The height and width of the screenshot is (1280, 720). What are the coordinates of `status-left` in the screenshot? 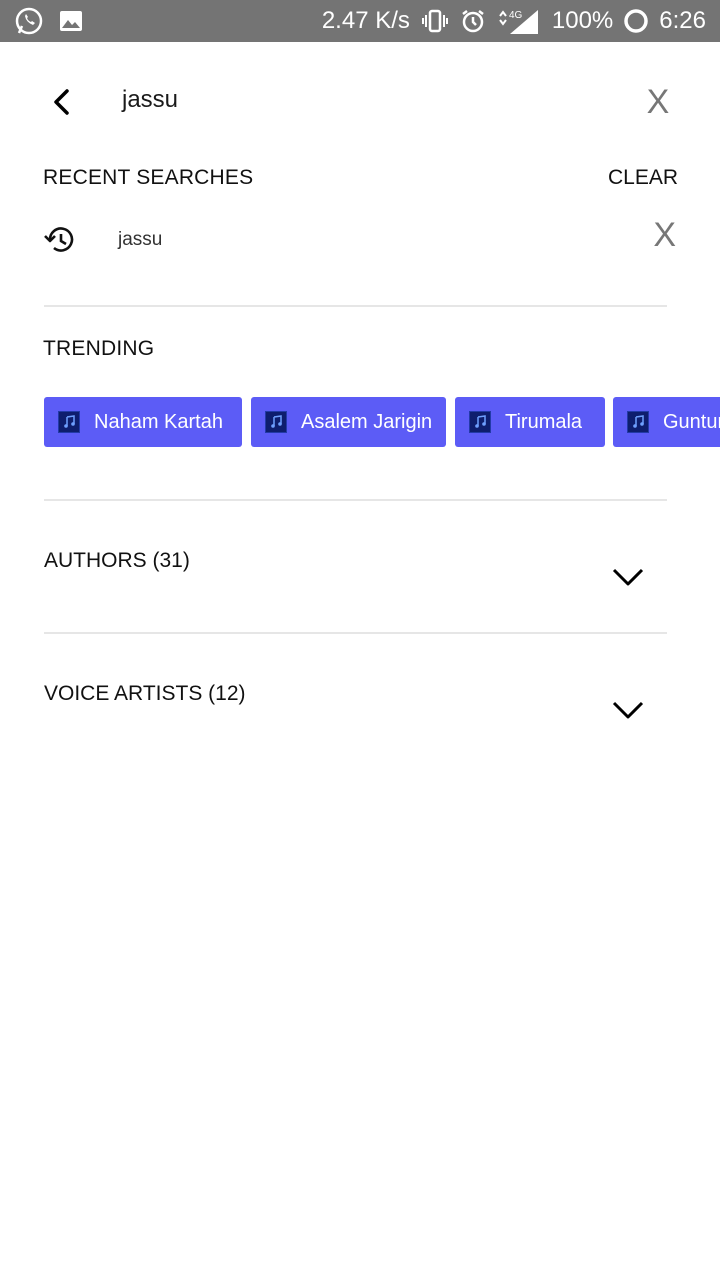 It's located at (49, 21).